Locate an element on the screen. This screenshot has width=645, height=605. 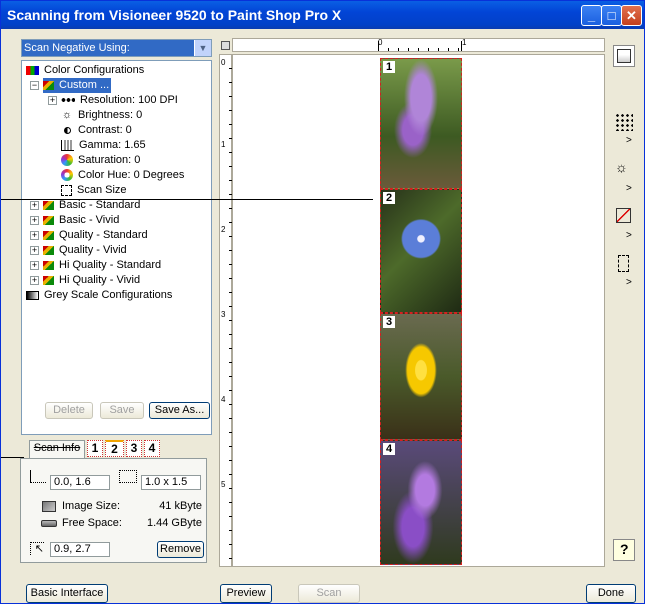
tree-item-label: Hi Quality - Standard is located at coordinates (110, 265).